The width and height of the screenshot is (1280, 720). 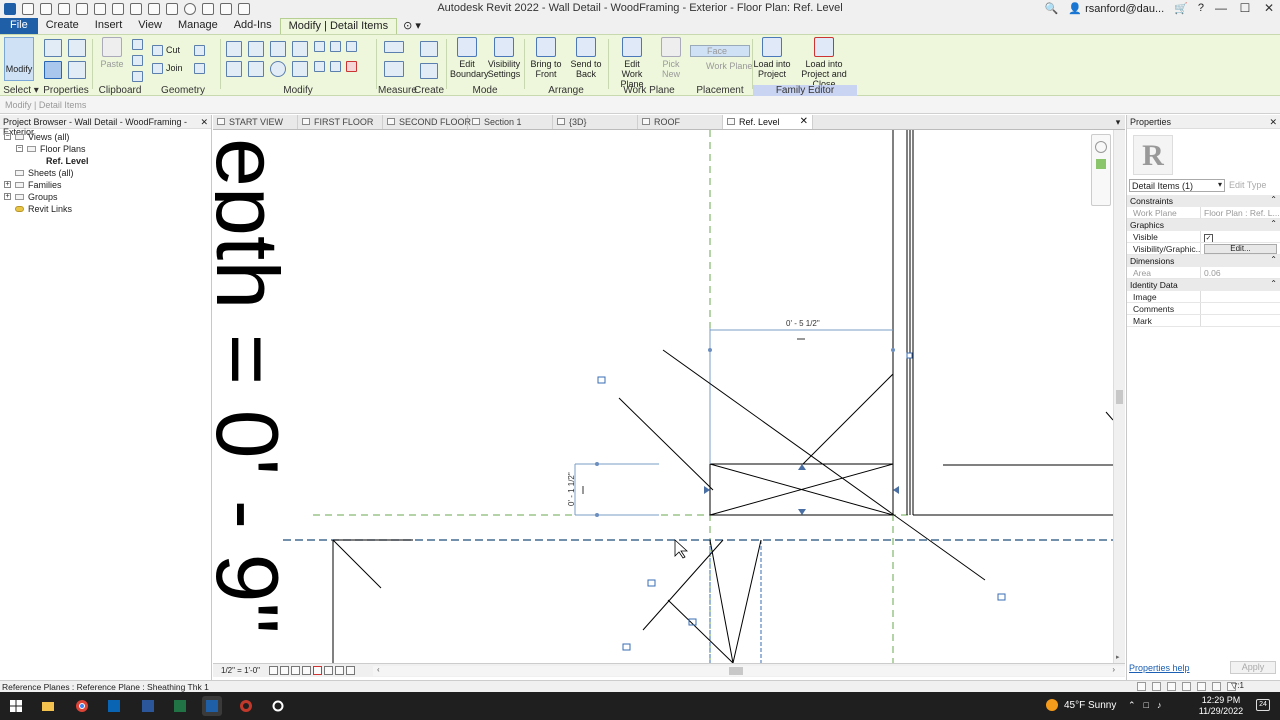 What do you see at coordinates (1159, 705) in the screenshot?
I see `volume-icon: ♪` at bounding box center [1159, 705].